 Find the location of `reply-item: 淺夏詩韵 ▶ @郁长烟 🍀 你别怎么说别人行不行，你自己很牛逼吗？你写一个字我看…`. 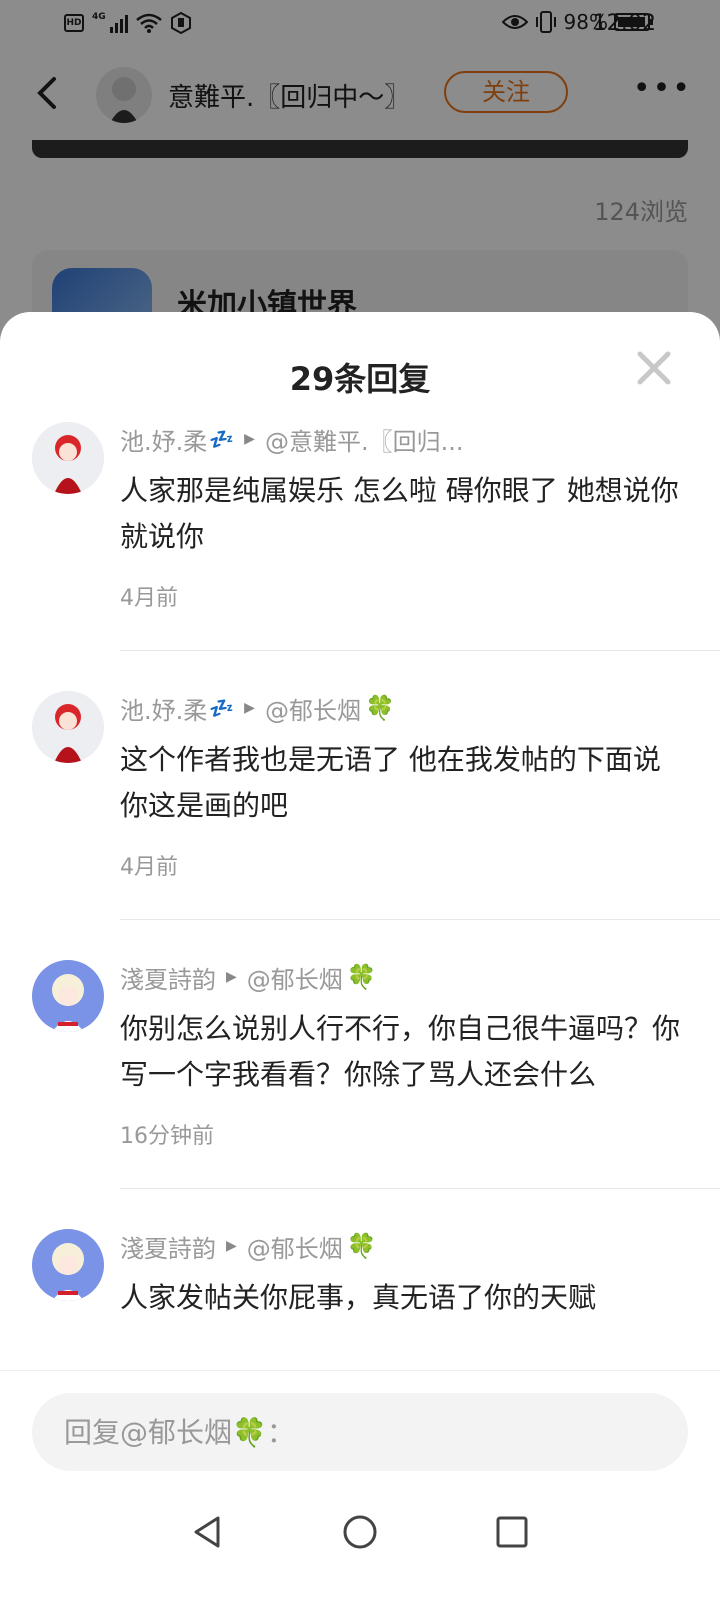

reply-item: 淺夏詩韵 ▶ @郁长烟 🍀 你别怎么说别人行不行，你自己很牛逼吗？你写一个字我看… is located at coordinates (360, 1074).